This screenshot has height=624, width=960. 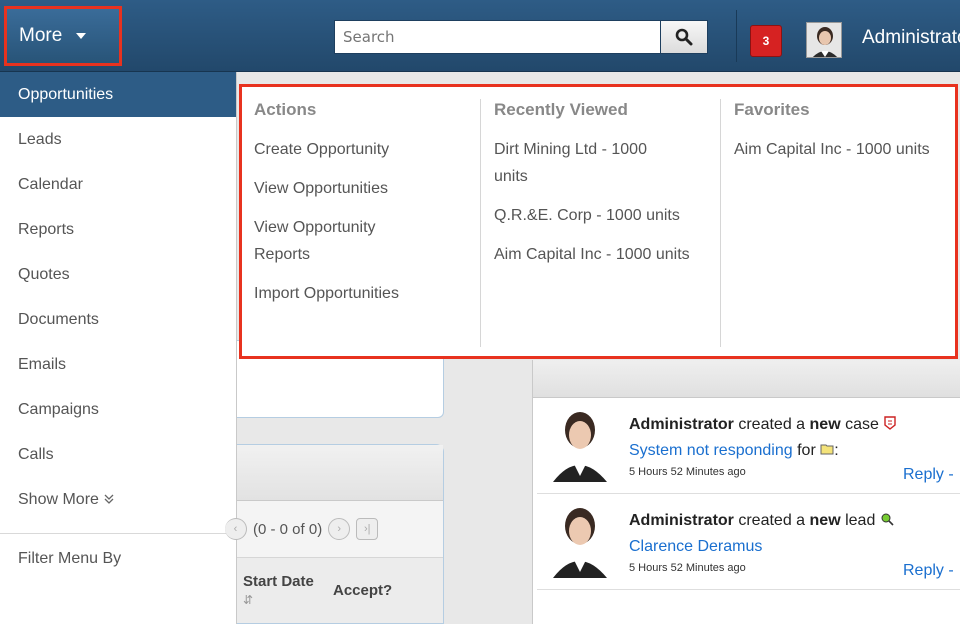 What do you see at coordinates (118, 184) in the screenshot?
I see `menu-item-calendar: Calendar` at bounding box center [118, 184].